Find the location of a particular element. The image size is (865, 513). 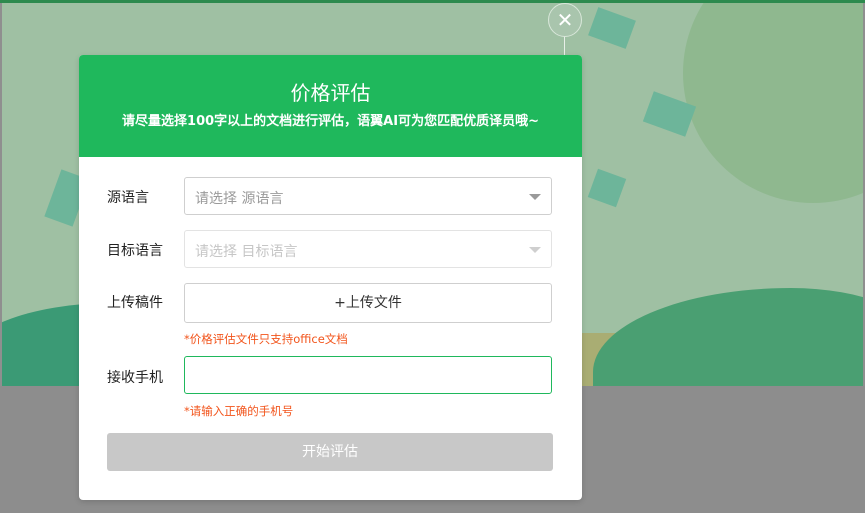

background-hill is located at coordinates (728, 337).